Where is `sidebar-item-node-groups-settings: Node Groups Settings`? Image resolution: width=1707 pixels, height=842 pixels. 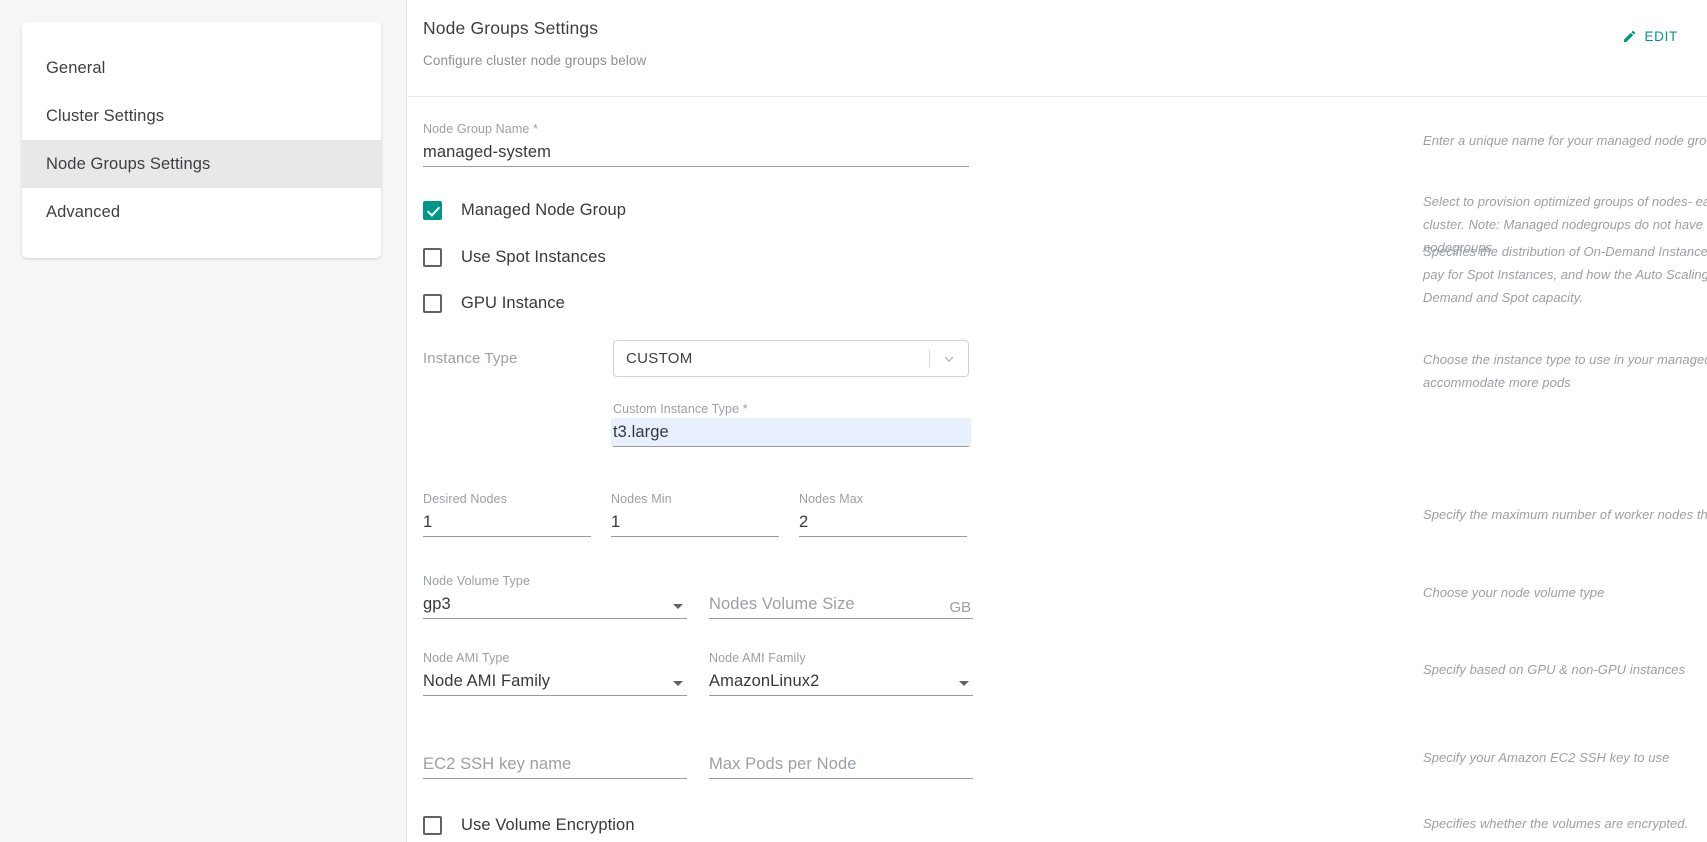
sidebar-item-node-groups-settings: Node Groups Settings is located at coordinates (201, 164).